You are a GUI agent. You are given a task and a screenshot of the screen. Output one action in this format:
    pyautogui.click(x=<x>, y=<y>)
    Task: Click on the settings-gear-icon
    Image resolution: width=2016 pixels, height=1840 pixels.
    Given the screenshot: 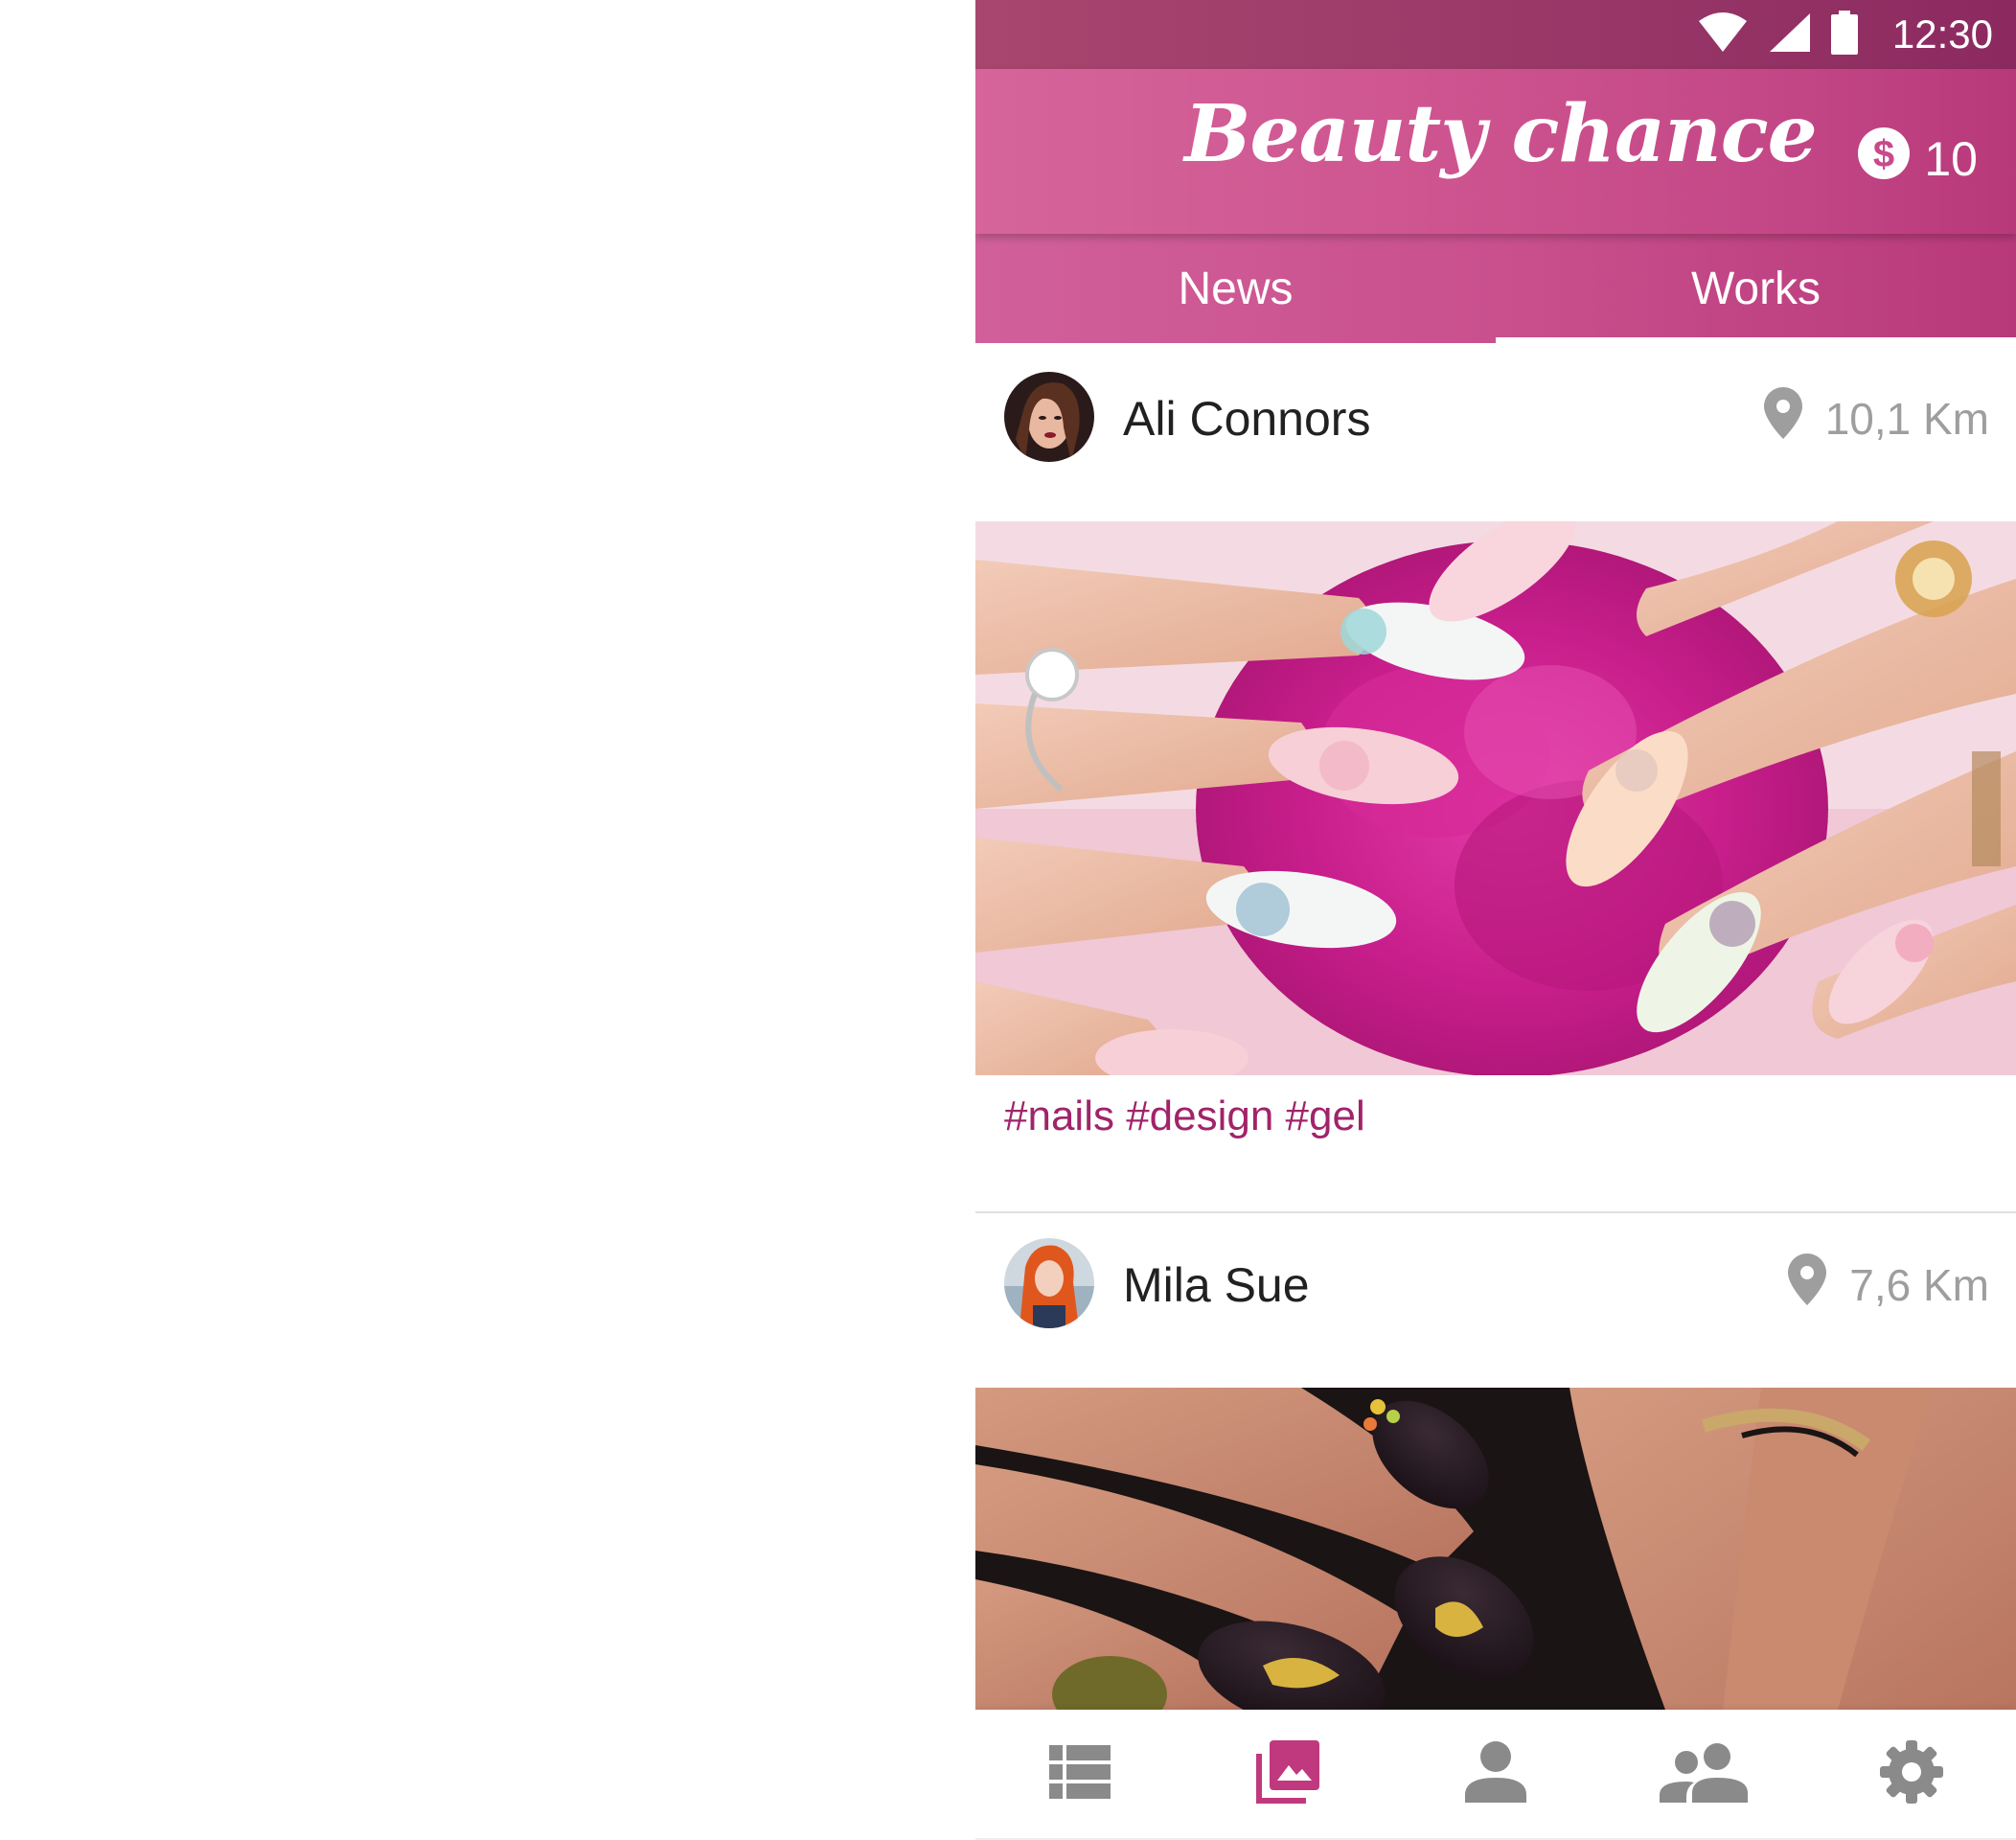 What is the action you would take?
    pyautogui.click(x=1912, y=1773)
    